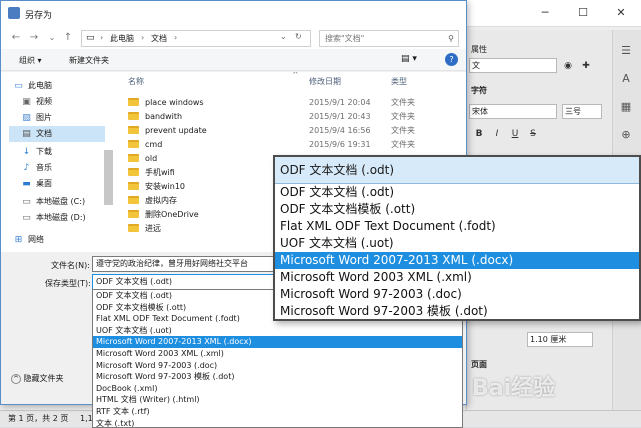  I want to click on filetype-option: Microsoft Word 97-2003 模板 (.dot), so click(277, 377).